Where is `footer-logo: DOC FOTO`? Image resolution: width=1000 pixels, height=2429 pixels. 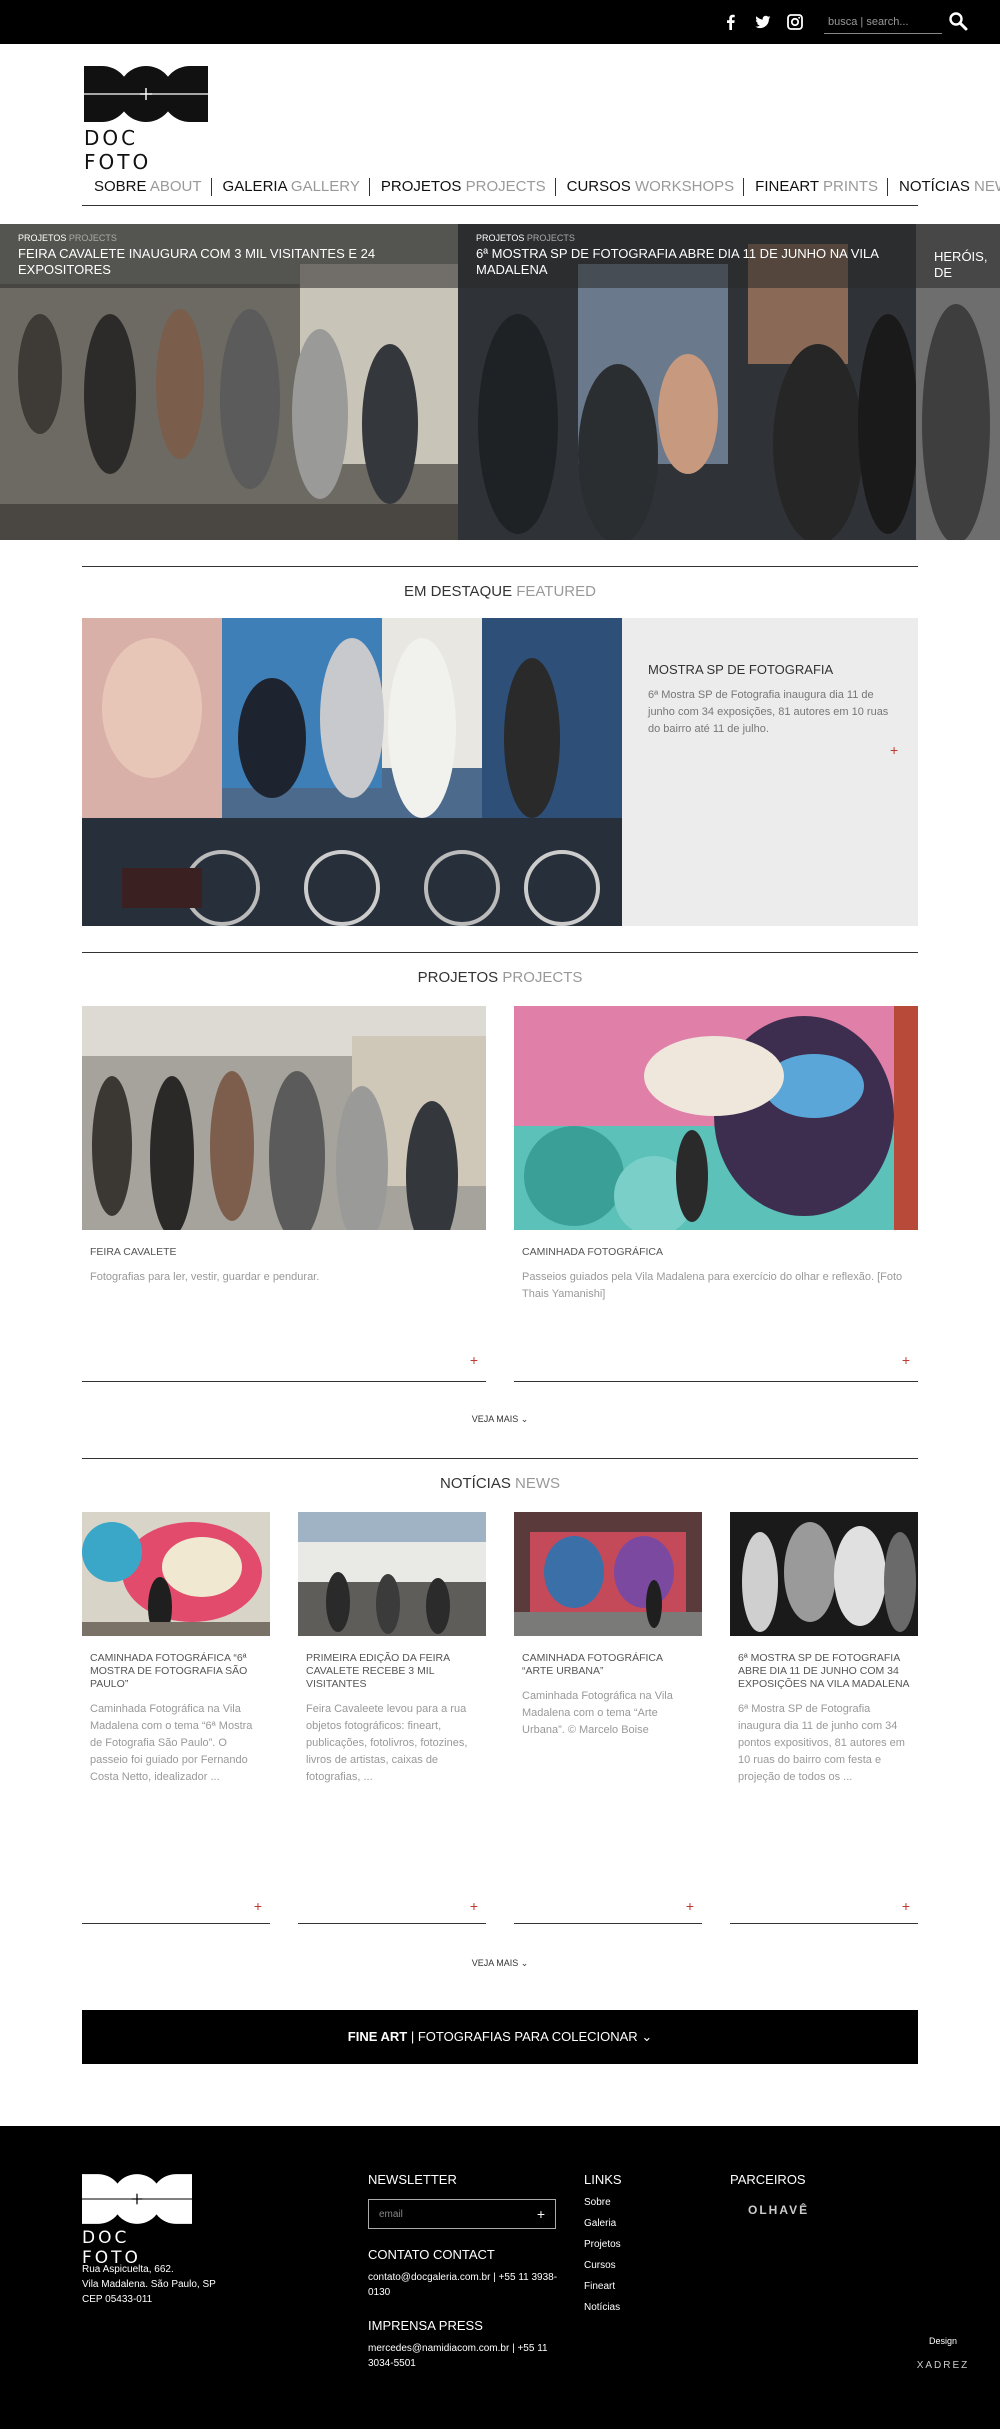 footer-logo: DOC FOTO is located at coordinates (137, 2221).